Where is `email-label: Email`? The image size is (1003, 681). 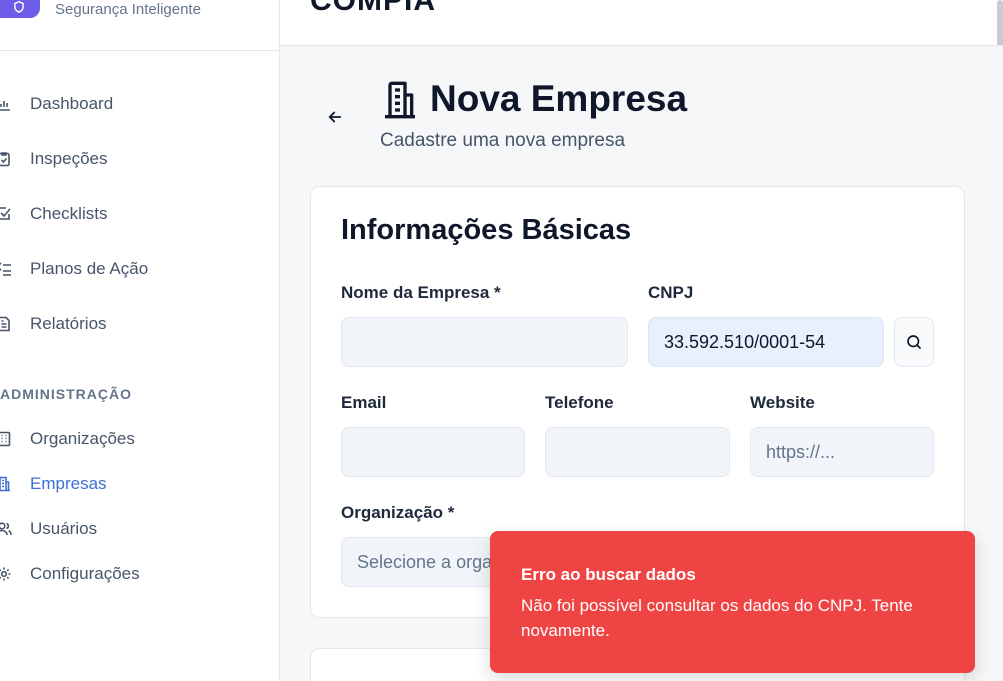 email-label: Email is located at coordinates (364, 402).